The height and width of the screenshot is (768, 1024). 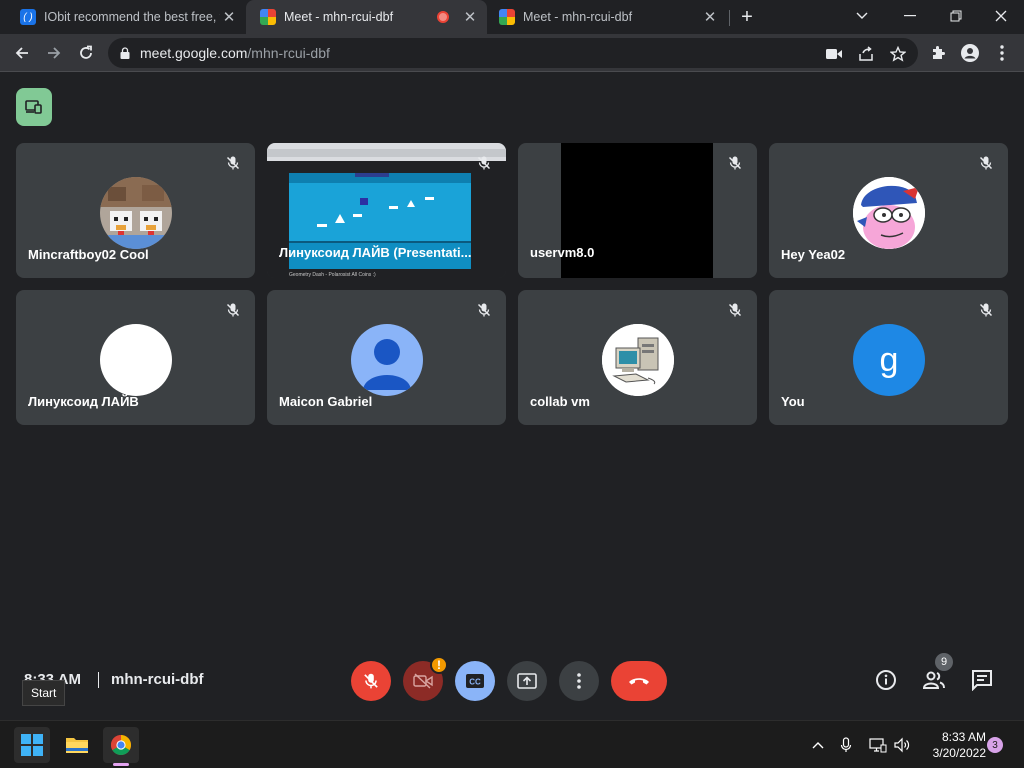 I want to click on new-tab-button: +, so click(x=747, y=17).